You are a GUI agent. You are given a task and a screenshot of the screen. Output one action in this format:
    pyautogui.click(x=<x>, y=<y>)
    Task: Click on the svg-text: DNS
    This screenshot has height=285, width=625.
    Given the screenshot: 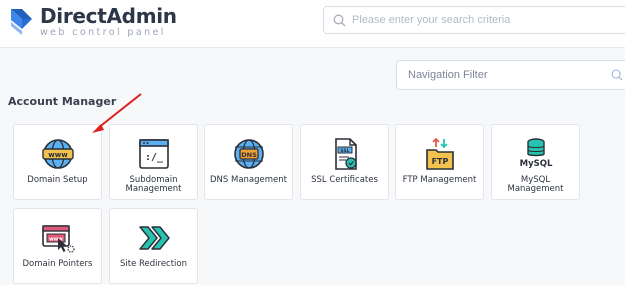 What is the action you would take?
    pyautogui.click(x=249, y=155)
    